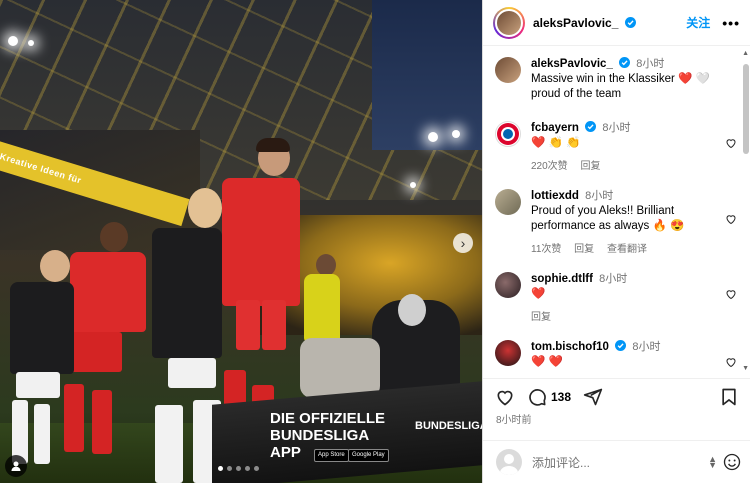 This screenshot has width=750, height=483. Describe the element at coordinates (508, 70) in the screenshot. I see `caption-avatar` at that location.